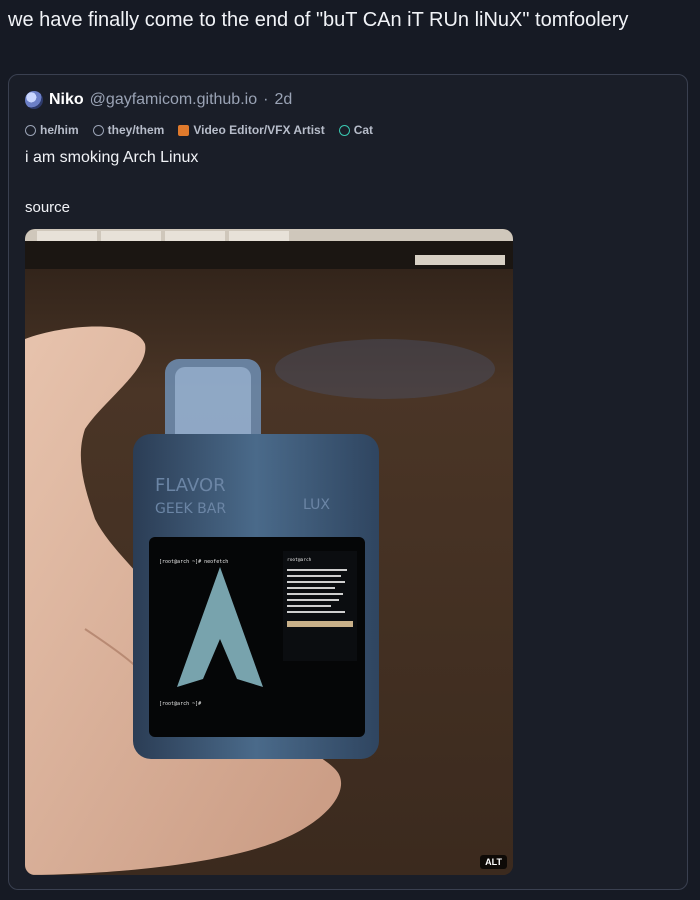  I want to click on tag-pronoun-he: he/him, so click(52, 130).